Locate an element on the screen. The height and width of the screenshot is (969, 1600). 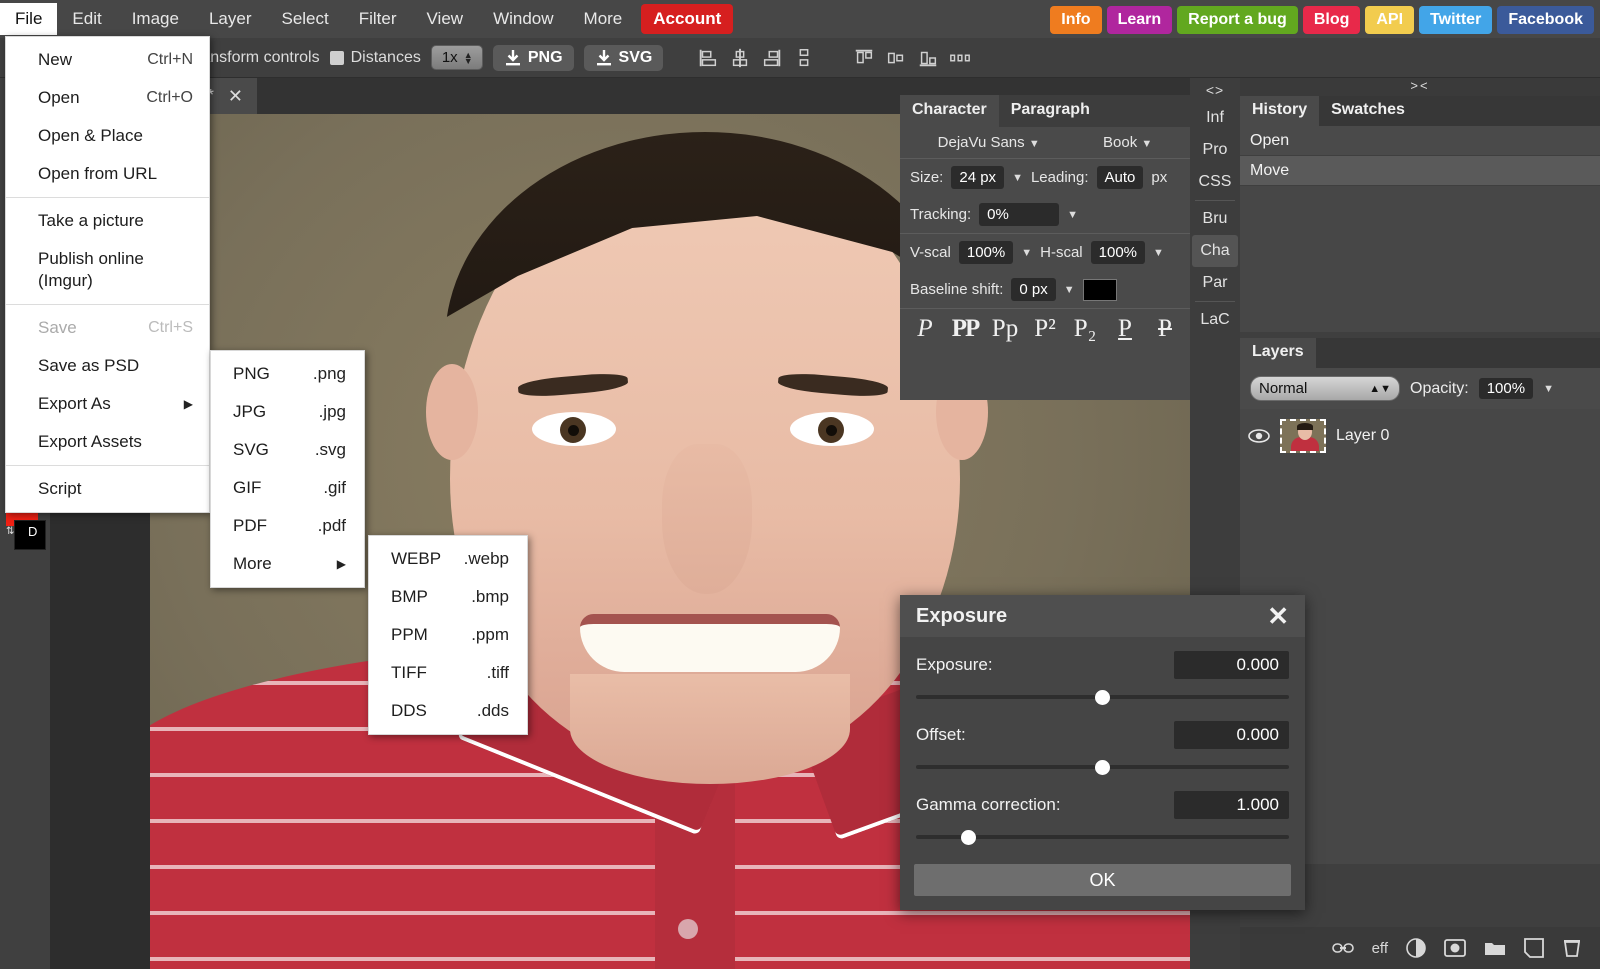
exposure-slider is located at coordinates (1102, 697).